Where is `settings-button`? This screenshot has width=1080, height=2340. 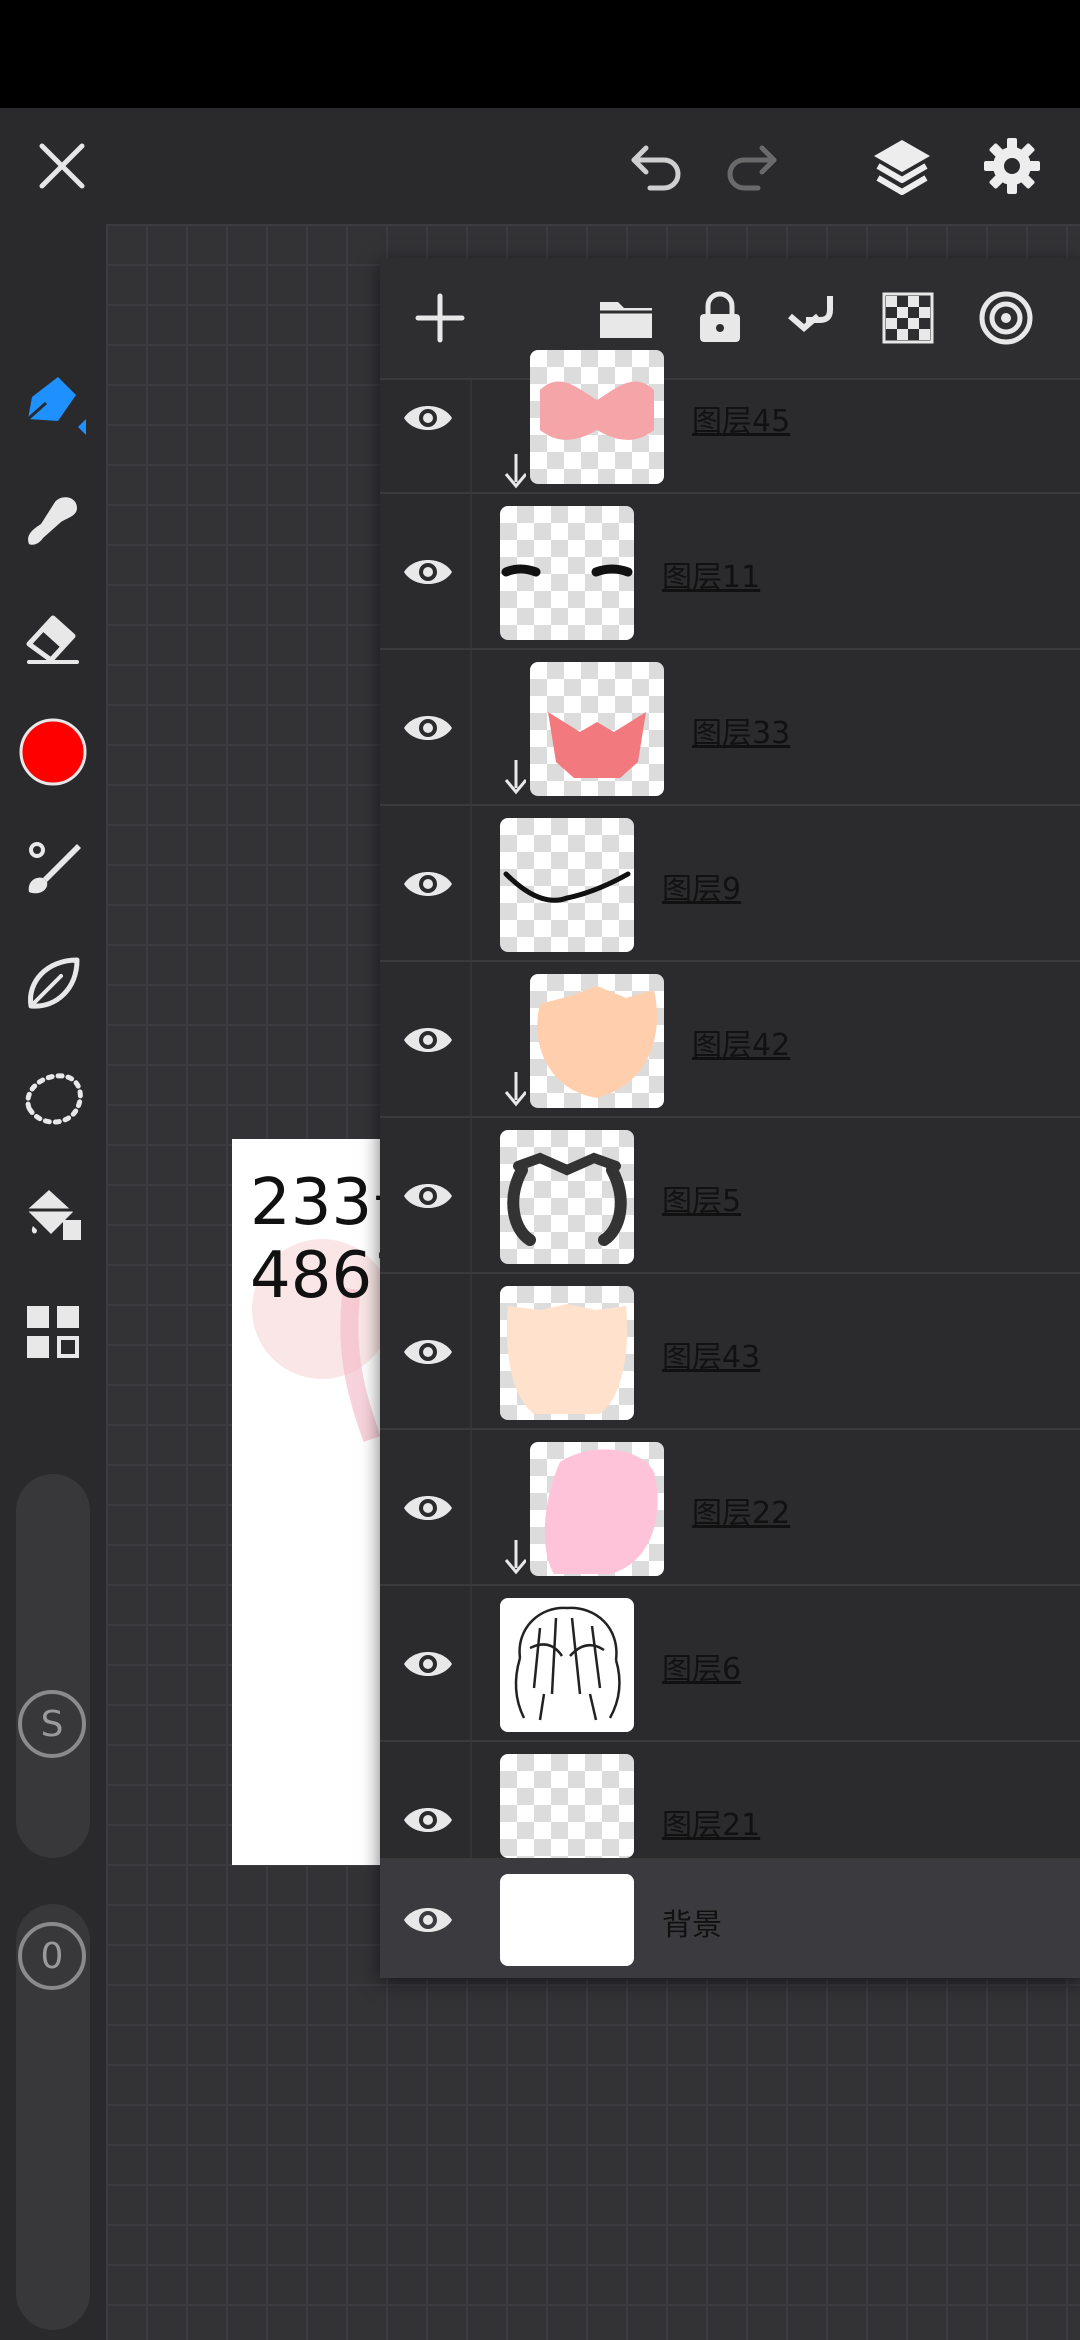
settings-button is located at coordinates (1012, 166).